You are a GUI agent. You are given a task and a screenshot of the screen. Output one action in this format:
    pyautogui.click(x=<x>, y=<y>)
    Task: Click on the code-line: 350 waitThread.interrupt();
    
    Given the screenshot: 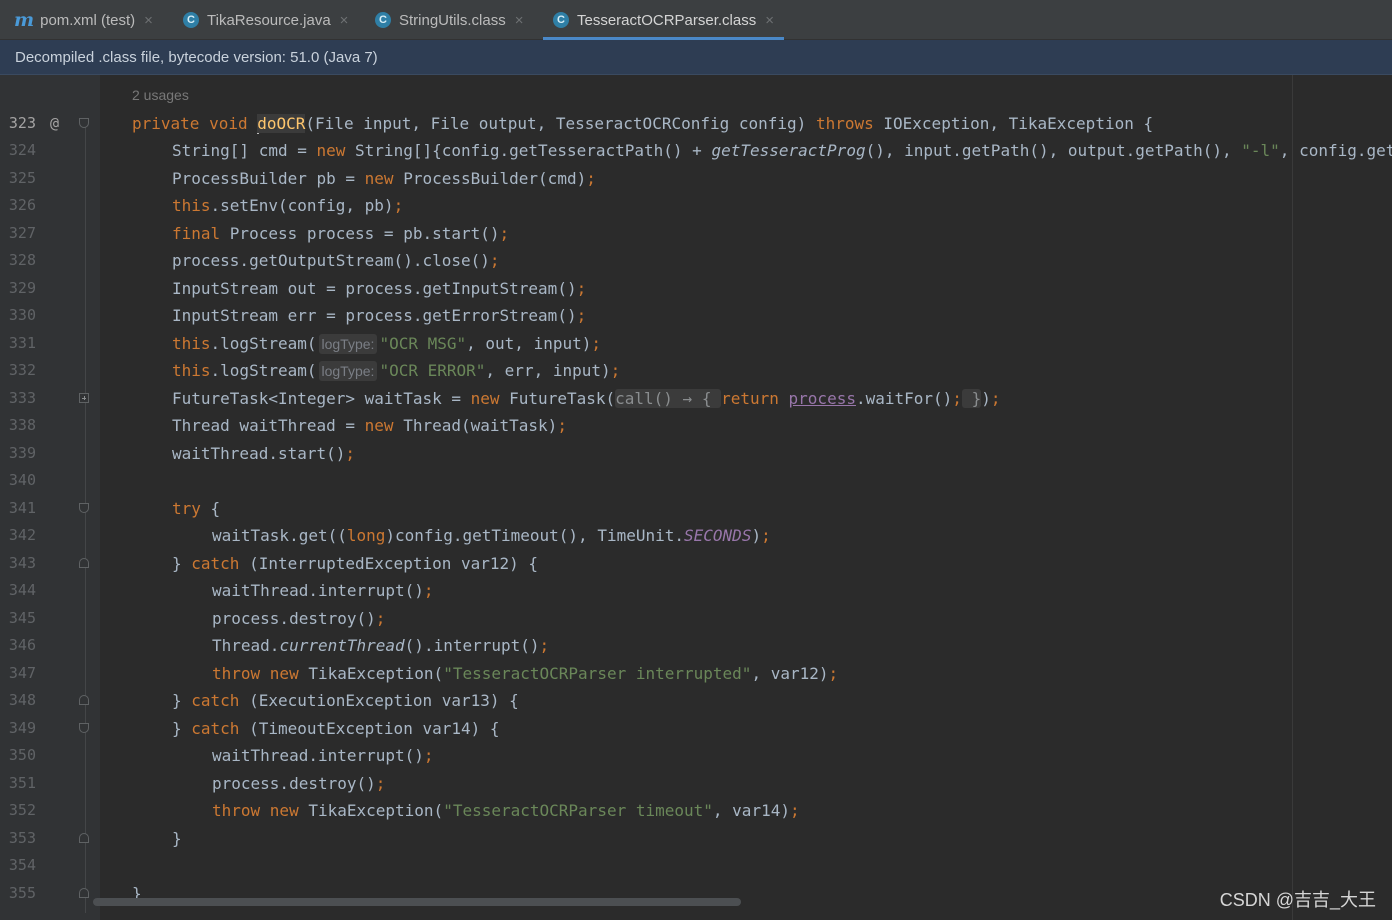 What is the action you would take?
    pyautogui.click(x=696, y=755)
    